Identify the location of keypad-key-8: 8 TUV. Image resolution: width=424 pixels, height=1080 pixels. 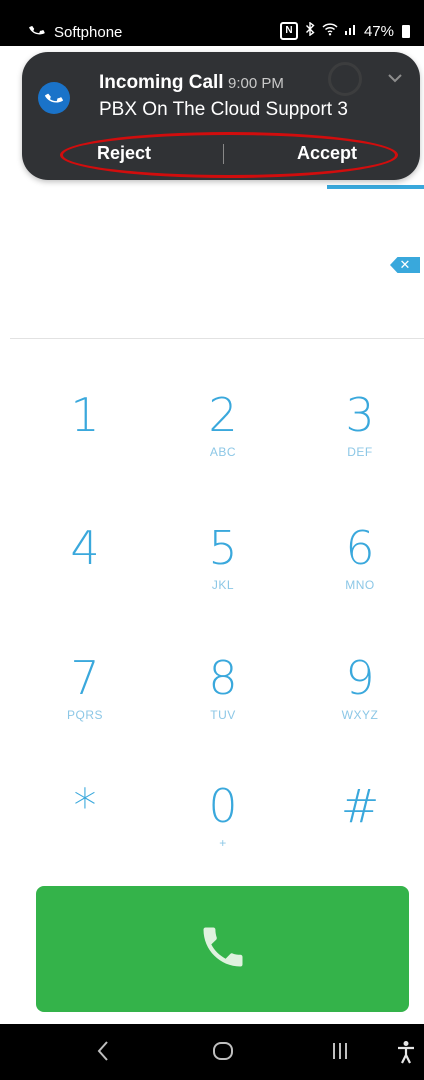
(223, 686).